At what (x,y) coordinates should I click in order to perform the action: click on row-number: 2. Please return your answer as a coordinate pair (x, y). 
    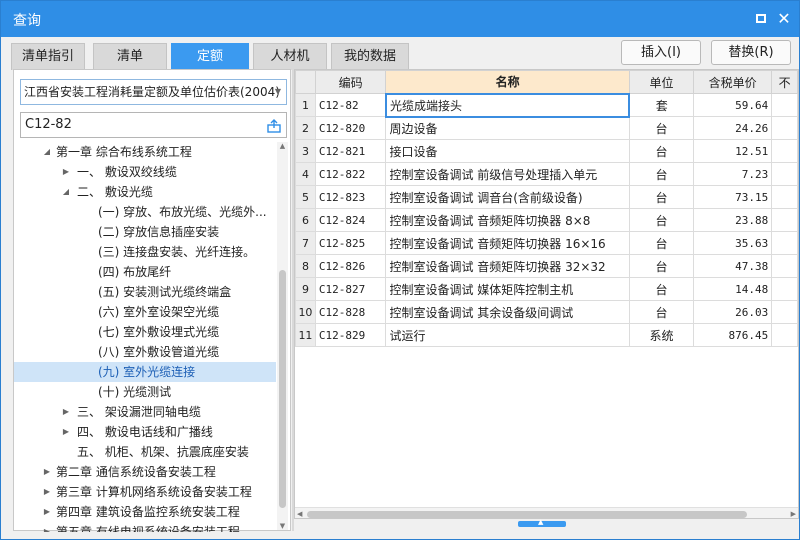
    Looking at the image, I should click on (305, 128).